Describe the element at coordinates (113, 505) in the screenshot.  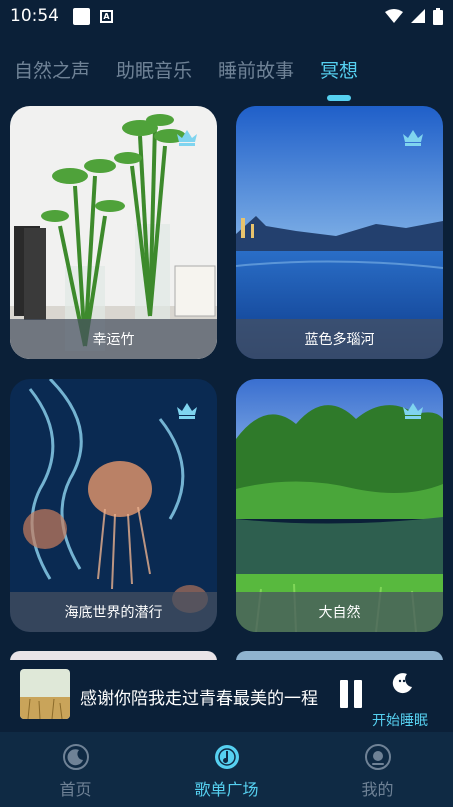
I see `card-underwater-world: 海底世界的潜行` at that location.